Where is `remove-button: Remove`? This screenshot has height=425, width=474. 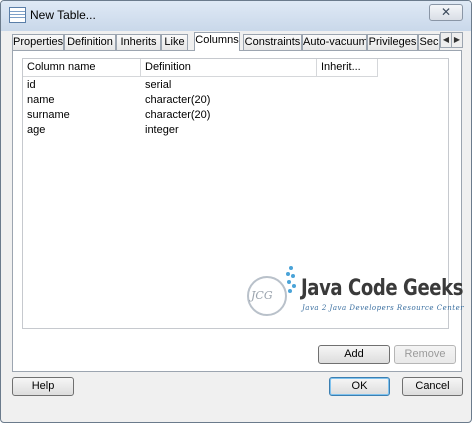 remove-button: Remove is located at coordinates (425, 354).